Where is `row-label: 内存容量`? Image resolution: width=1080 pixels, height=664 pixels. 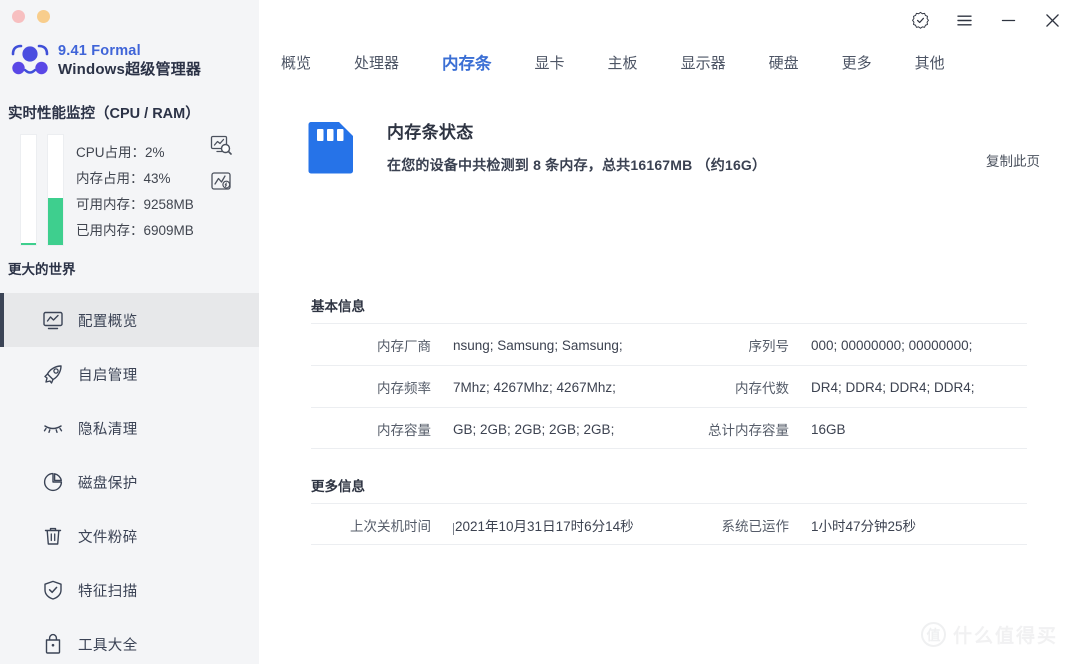
row-label: 内存容量 is located at coordinates (404, 430).